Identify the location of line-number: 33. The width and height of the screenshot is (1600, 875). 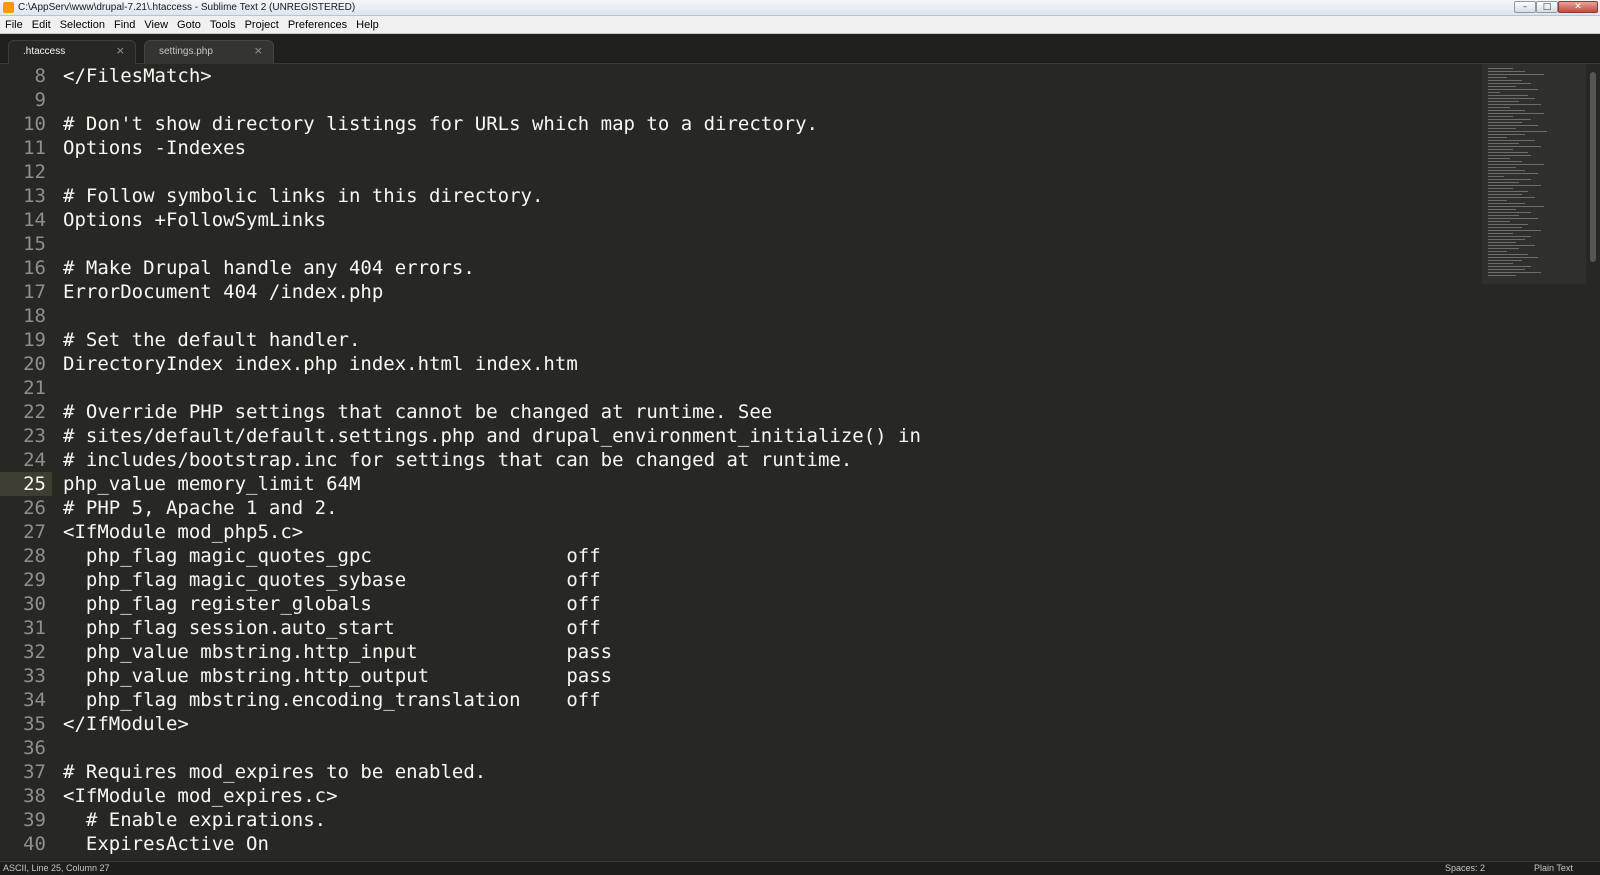
(34, 676).